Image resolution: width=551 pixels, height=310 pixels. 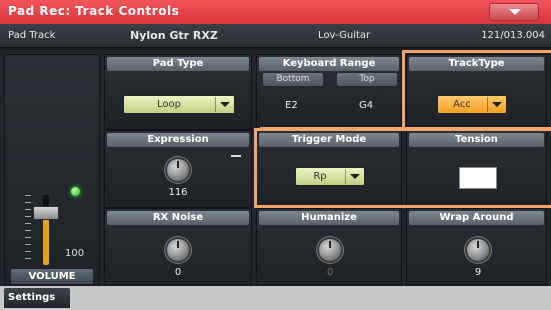 What do you see at coordinates (275, 12) in the screenshot?
I see `title-bar: Pad Rec: Track Controls` at bounding box center [275, 12].